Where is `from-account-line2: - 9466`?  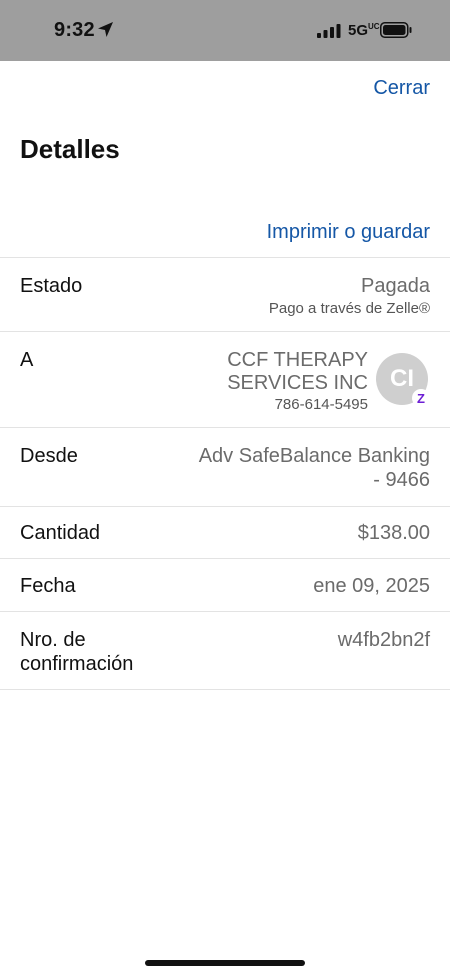
from-account-line2: - 9466 is located at coordinates (401, 480).